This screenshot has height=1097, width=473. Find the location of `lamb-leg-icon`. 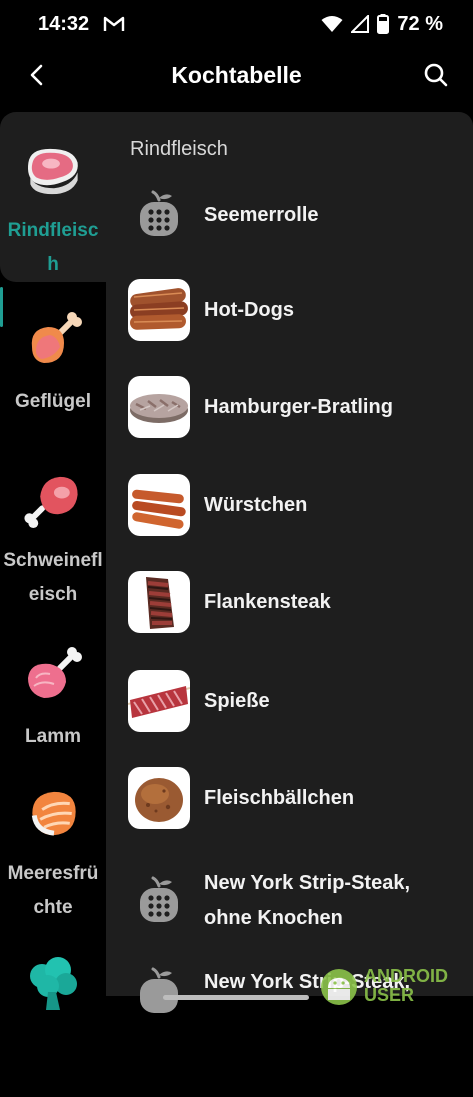

lamb-leg-icon is located at coordinates (55, 672).